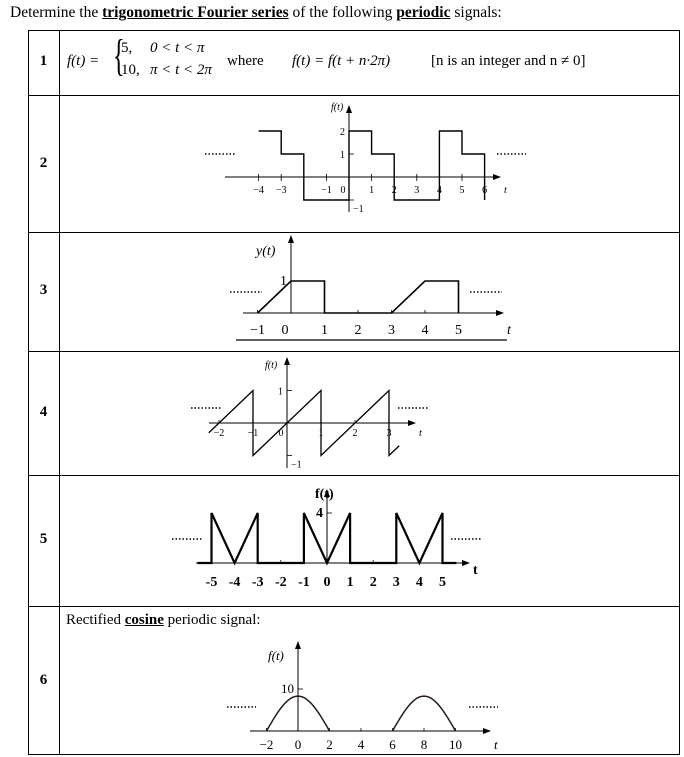 The height and width of the screenshot is (757, 684). I want to click on plot-signal-2: f(t)t−4 −3 −1 0 1 2 3 4 5 621−1, so click(365, 158).